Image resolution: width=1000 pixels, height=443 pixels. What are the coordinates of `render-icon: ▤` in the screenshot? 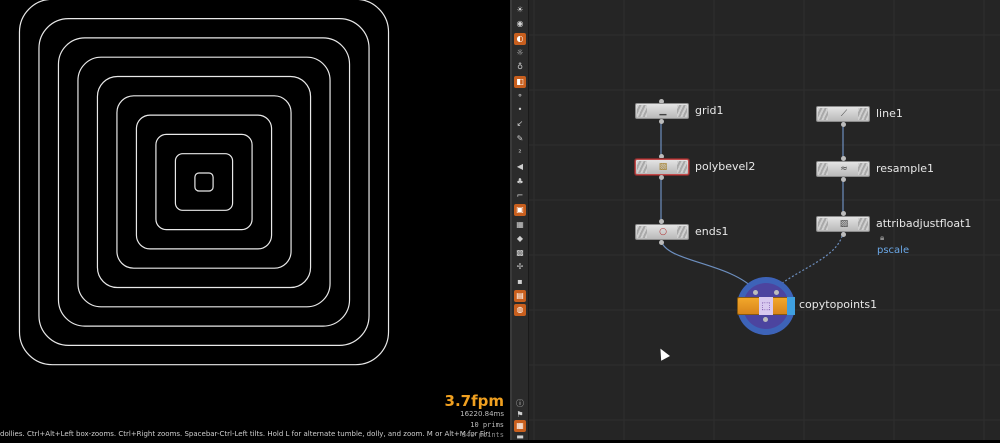 It's located at (520, 296).